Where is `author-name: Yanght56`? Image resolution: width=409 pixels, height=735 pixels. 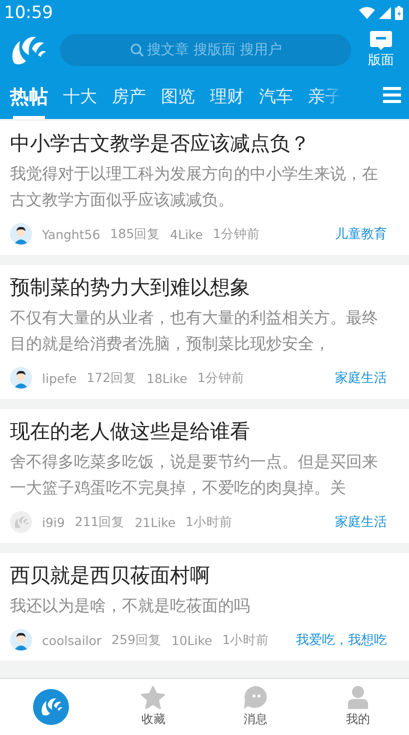
author-name: Yanght56 is located at coordinates (71, 234).